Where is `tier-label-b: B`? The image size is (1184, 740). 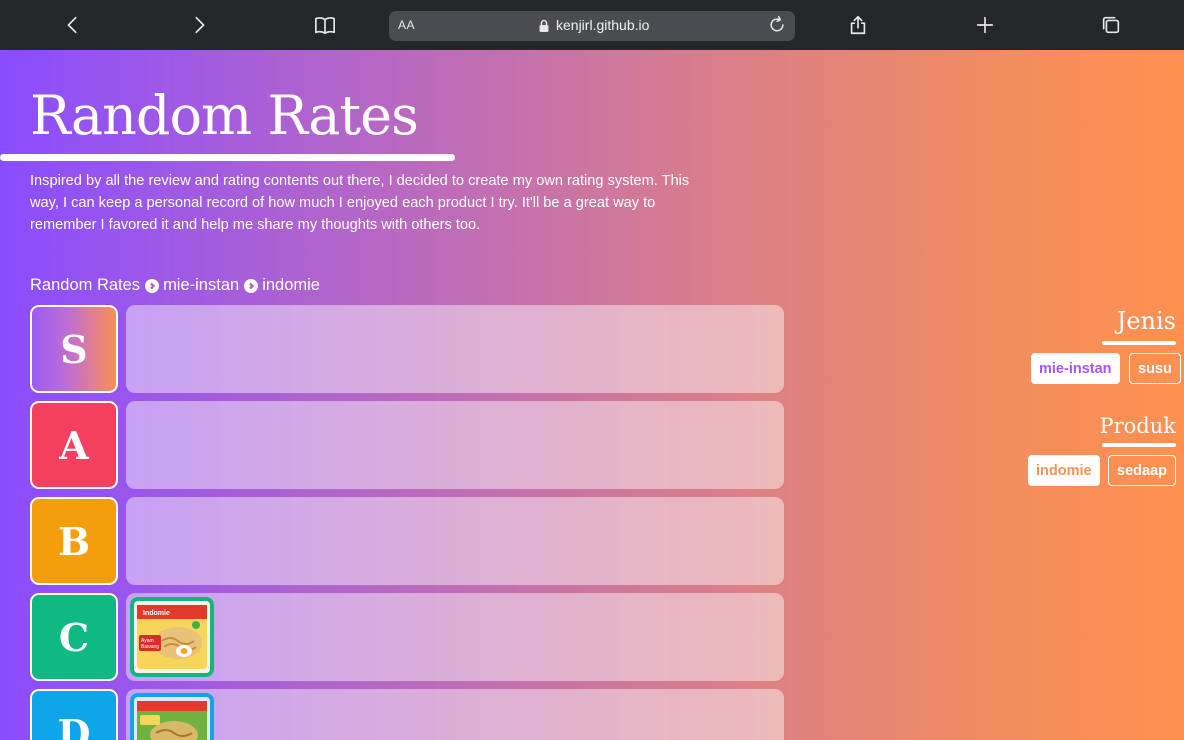
tier-label-b: B is located at coordinates (74, 541).